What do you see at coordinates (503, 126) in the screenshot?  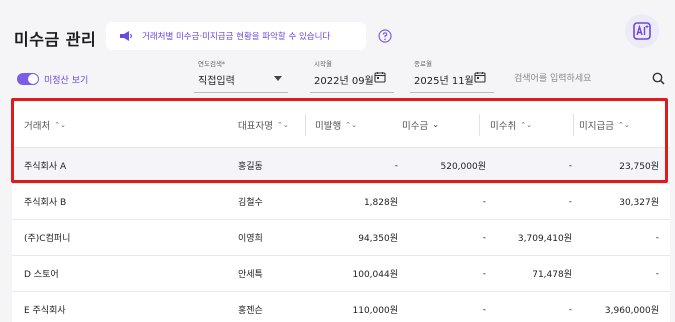 I see `column-header-label: 미수취` at bounding box center [503, 126].